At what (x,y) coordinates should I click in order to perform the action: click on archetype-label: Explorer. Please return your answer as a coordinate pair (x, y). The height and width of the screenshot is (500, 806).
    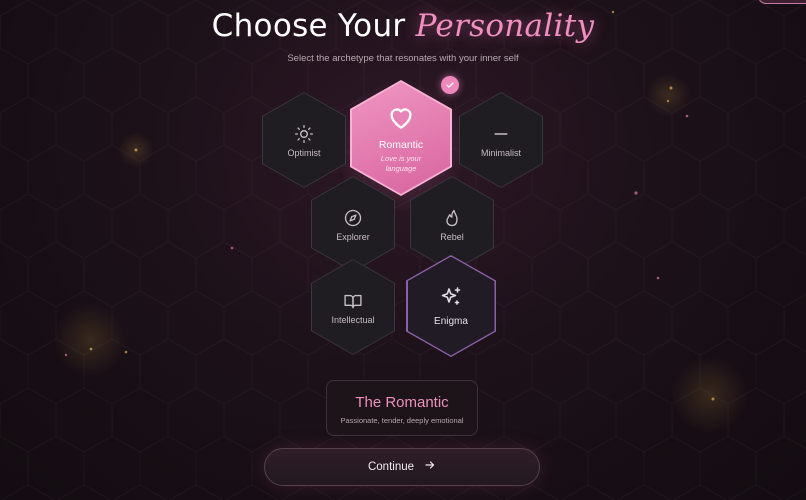
    Looking at the image, I should click on (353, 237).